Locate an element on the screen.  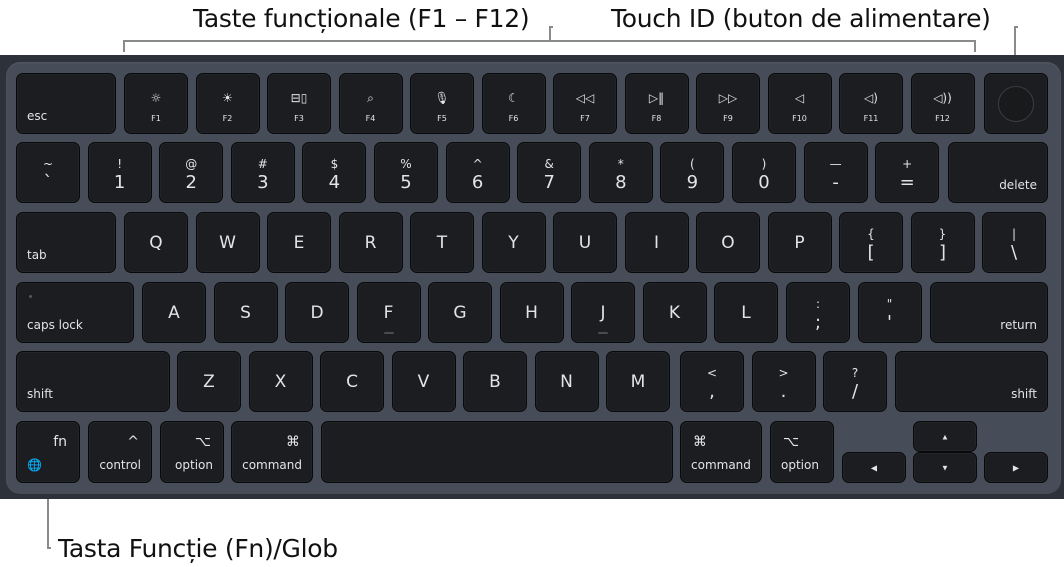
key-delete: delete is located at coordinates (998, 172).